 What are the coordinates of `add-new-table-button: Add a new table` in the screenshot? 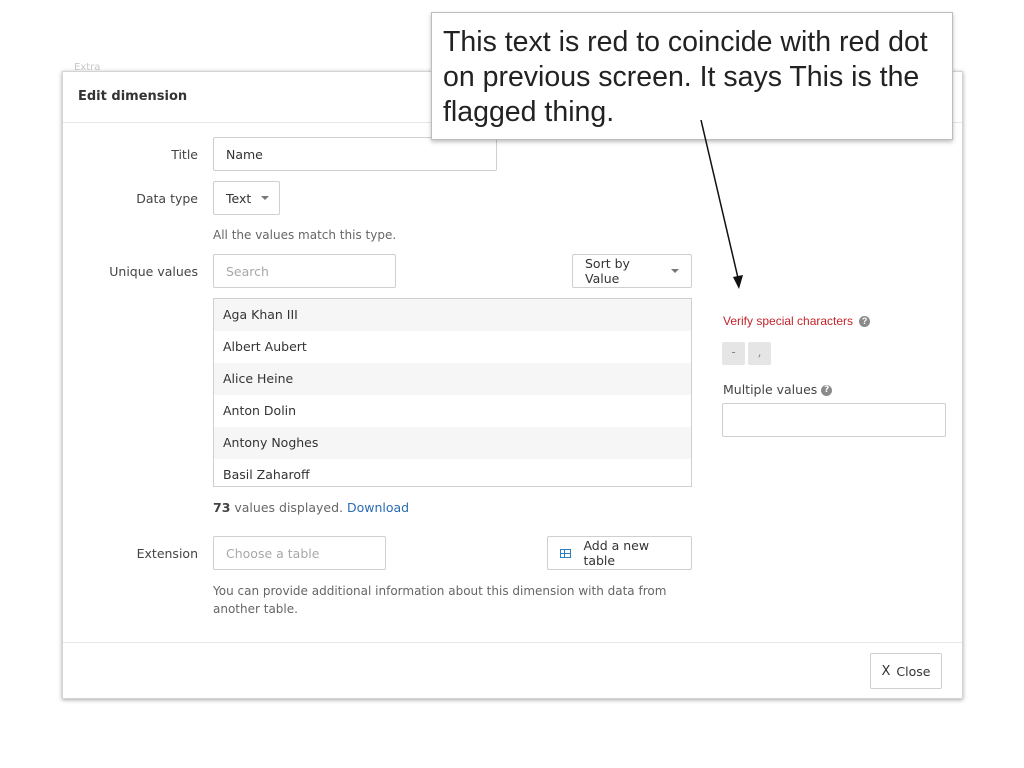 It's located at (619, 553).